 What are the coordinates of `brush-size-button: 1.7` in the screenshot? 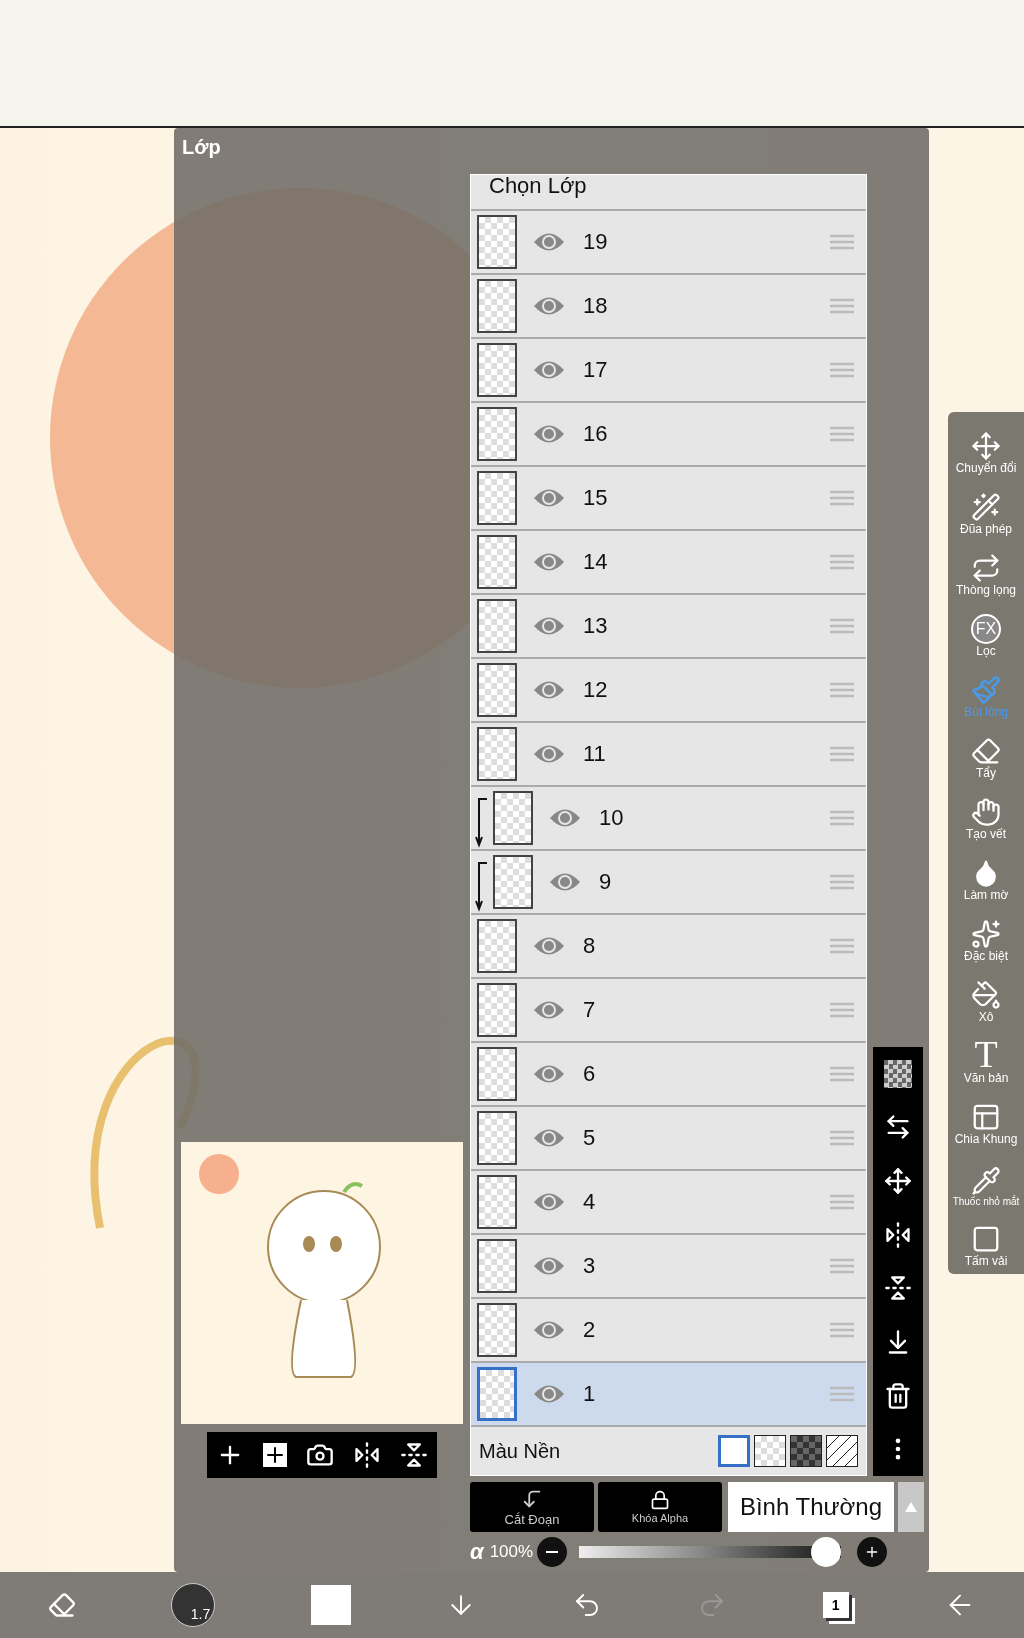 It's located at (193, 1605).